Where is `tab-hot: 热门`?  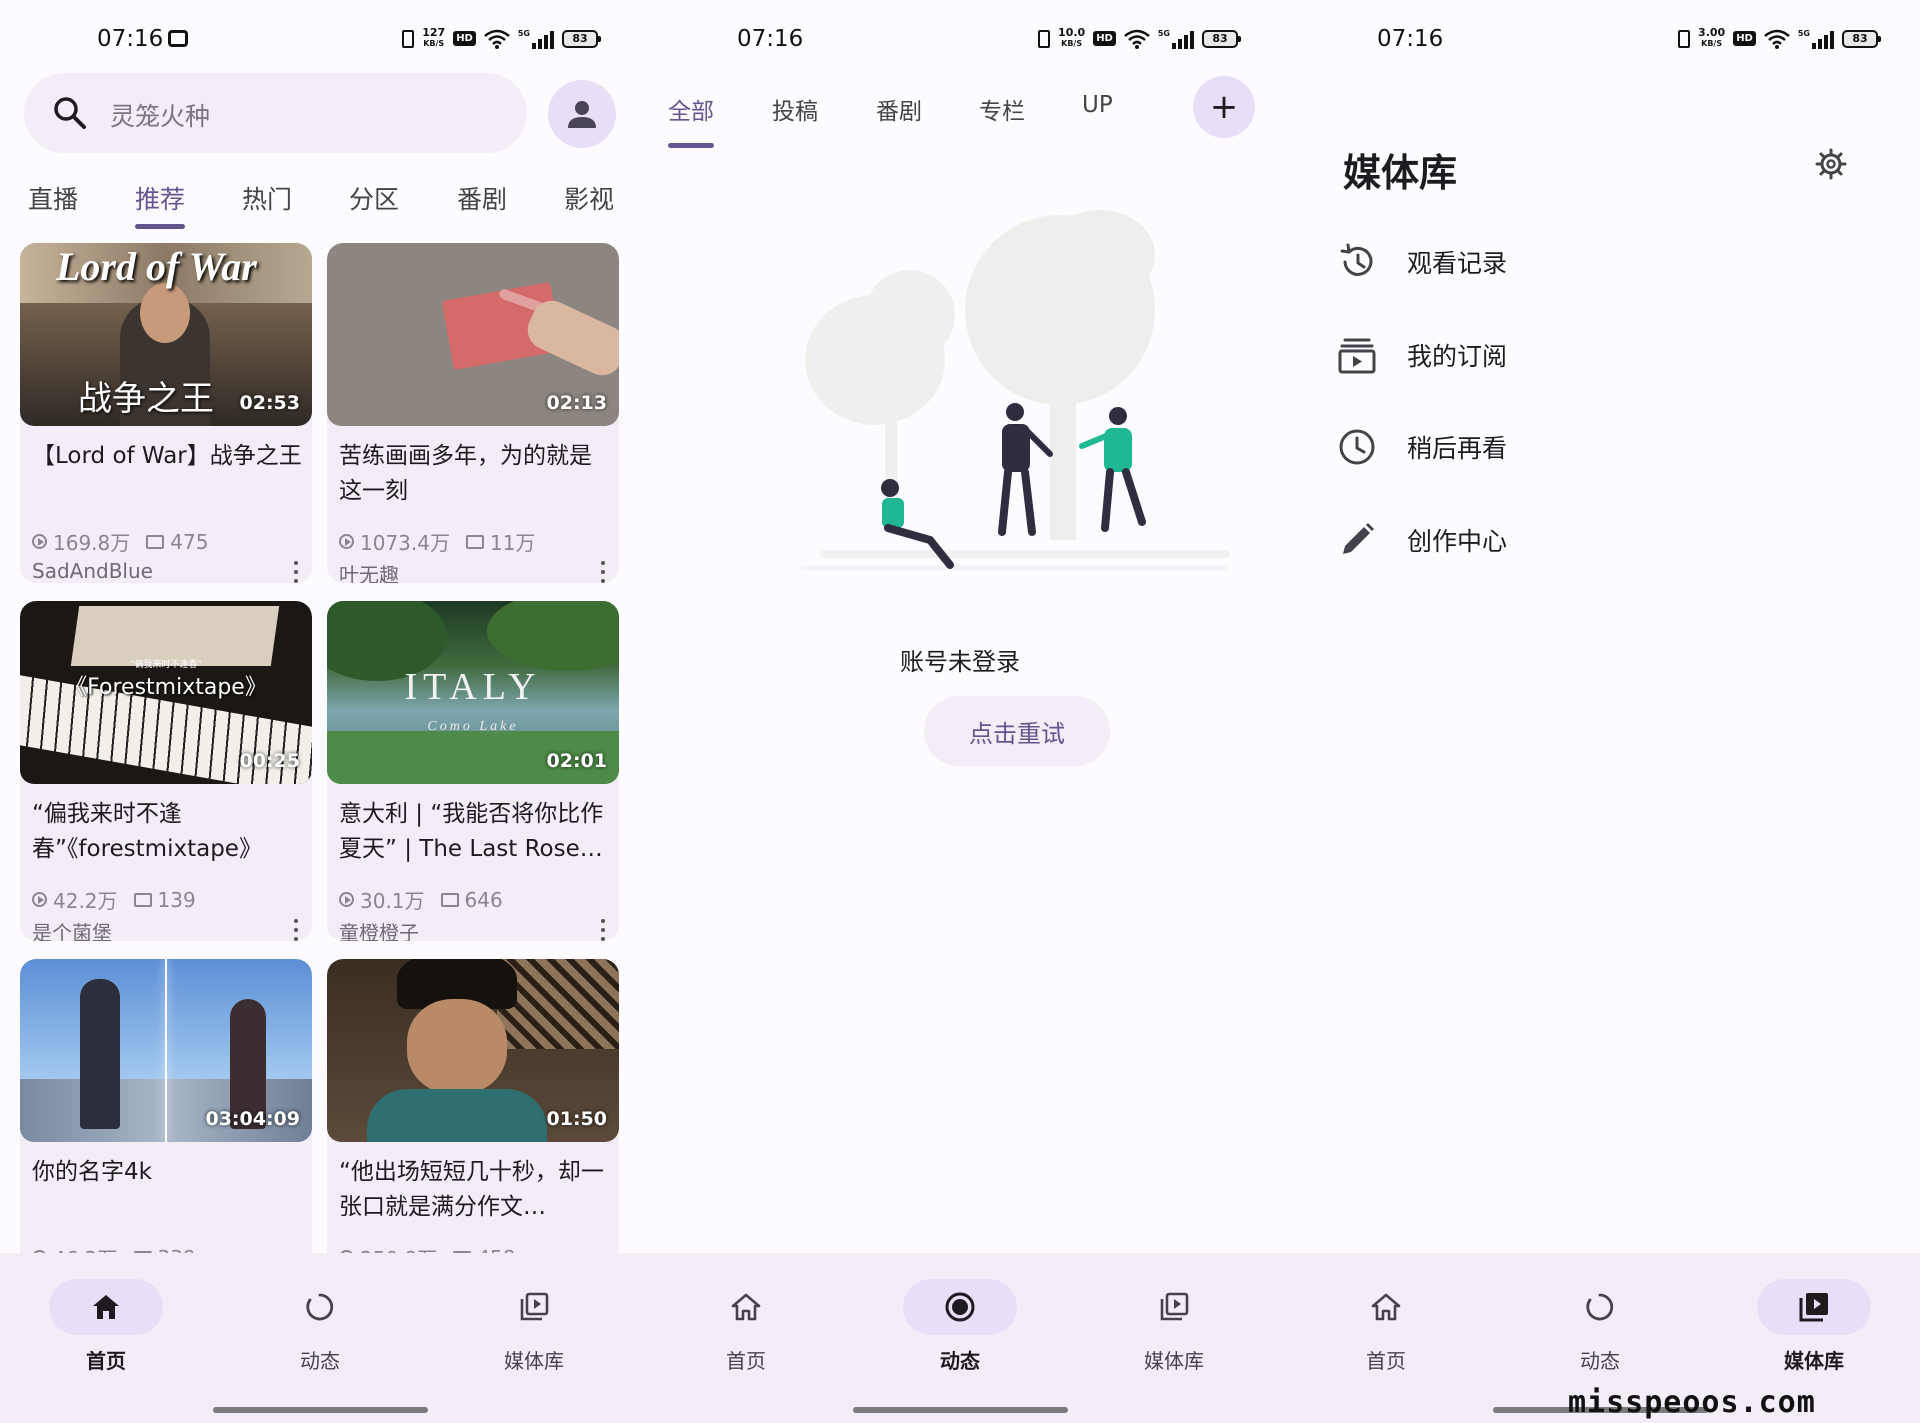 tab-hot: 热门 is located at coordinates (267, 198).